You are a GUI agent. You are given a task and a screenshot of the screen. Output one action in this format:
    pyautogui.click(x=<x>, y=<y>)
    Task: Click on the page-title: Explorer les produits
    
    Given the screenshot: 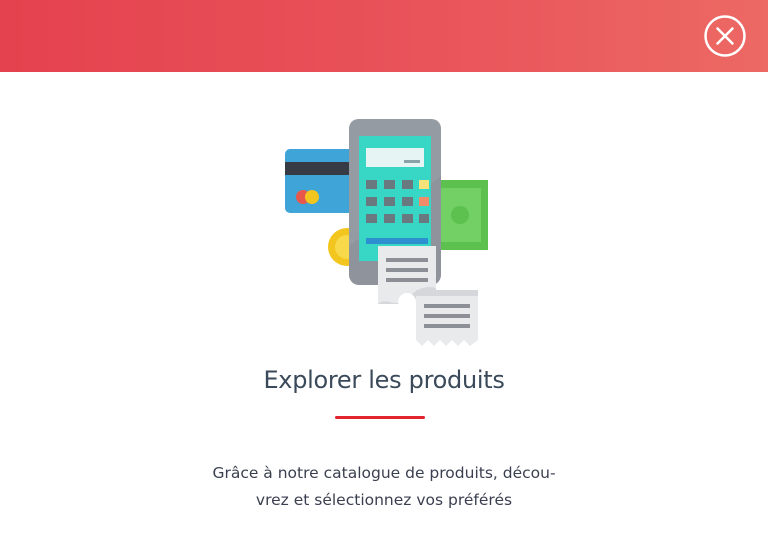 What is the action you would take?
    pyautogui.click(x=384, y=380)
    